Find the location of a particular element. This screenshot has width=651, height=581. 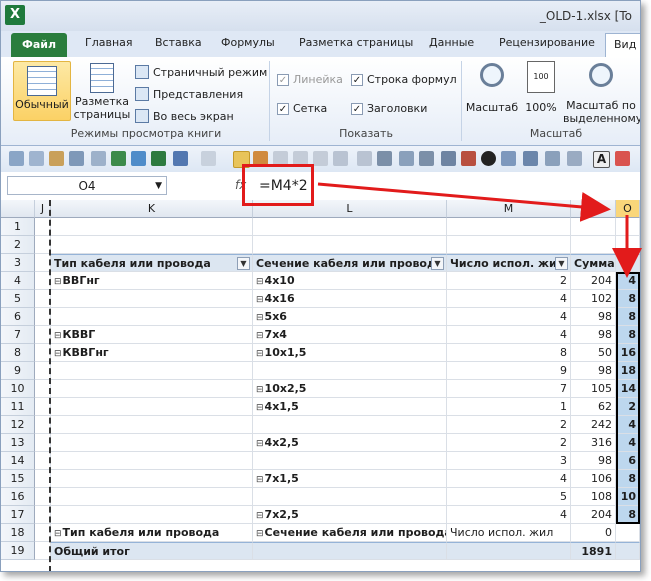

row-header: 15 is located at coordinates (18, 479).